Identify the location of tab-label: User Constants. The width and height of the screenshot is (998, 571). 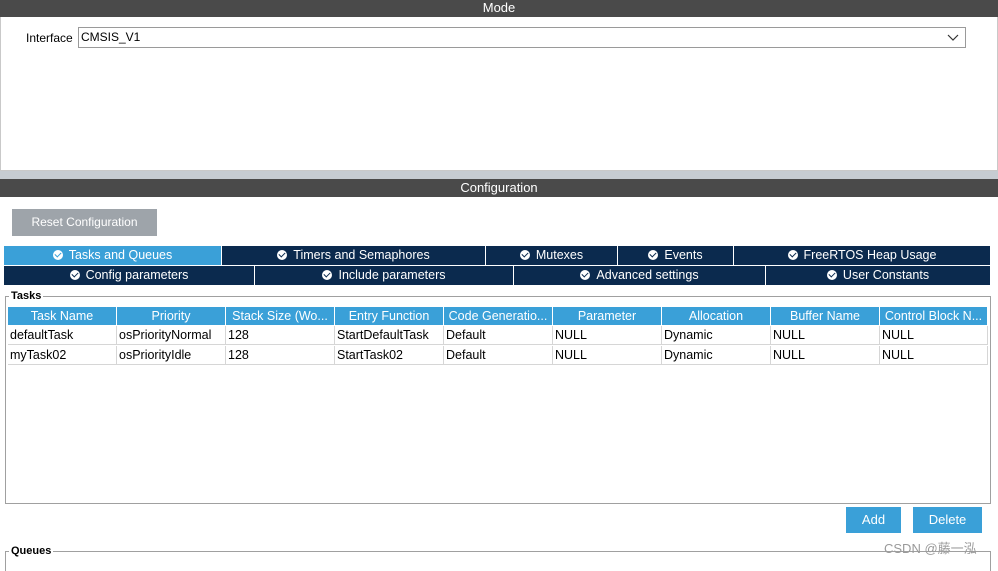
(886, 275).